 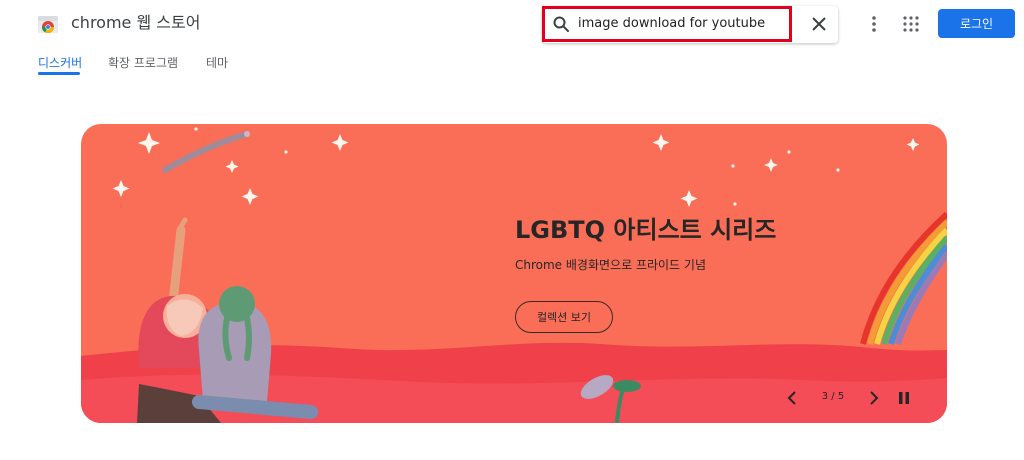 I want to click on app-title: chrome 웹 스토어, so click(x=135, y=23).